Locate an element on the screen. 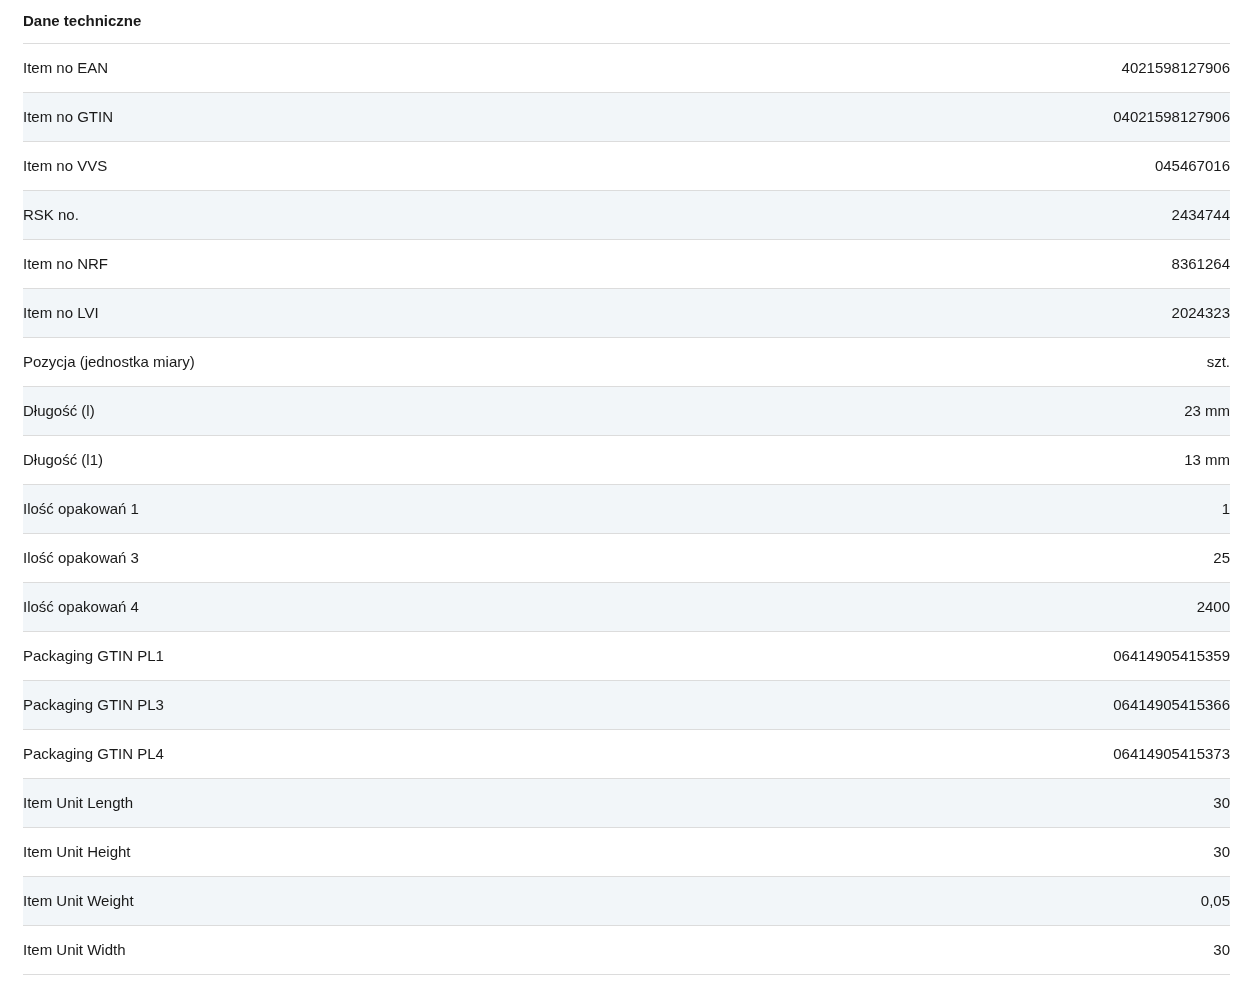  spec-value: 4021598127906 is located at coordinates (1175, 67).